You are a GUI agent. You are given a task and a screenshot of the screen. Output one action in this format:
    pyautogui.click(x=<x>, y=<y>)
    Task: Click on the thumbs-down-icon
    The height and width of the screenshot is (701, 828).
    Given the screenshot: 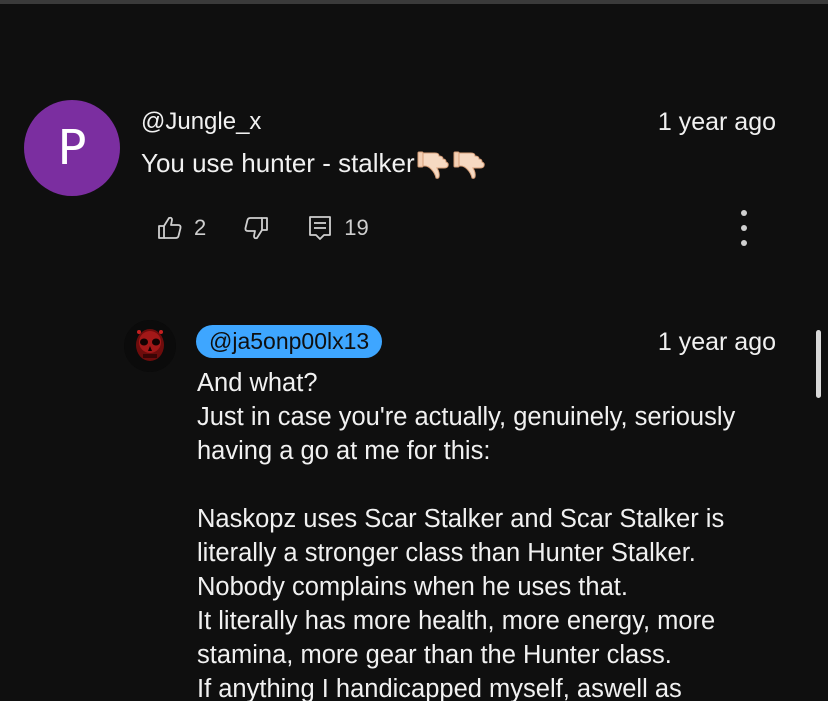 What is the action you would take?
    pyautogui.click(x=256, y=228)
    